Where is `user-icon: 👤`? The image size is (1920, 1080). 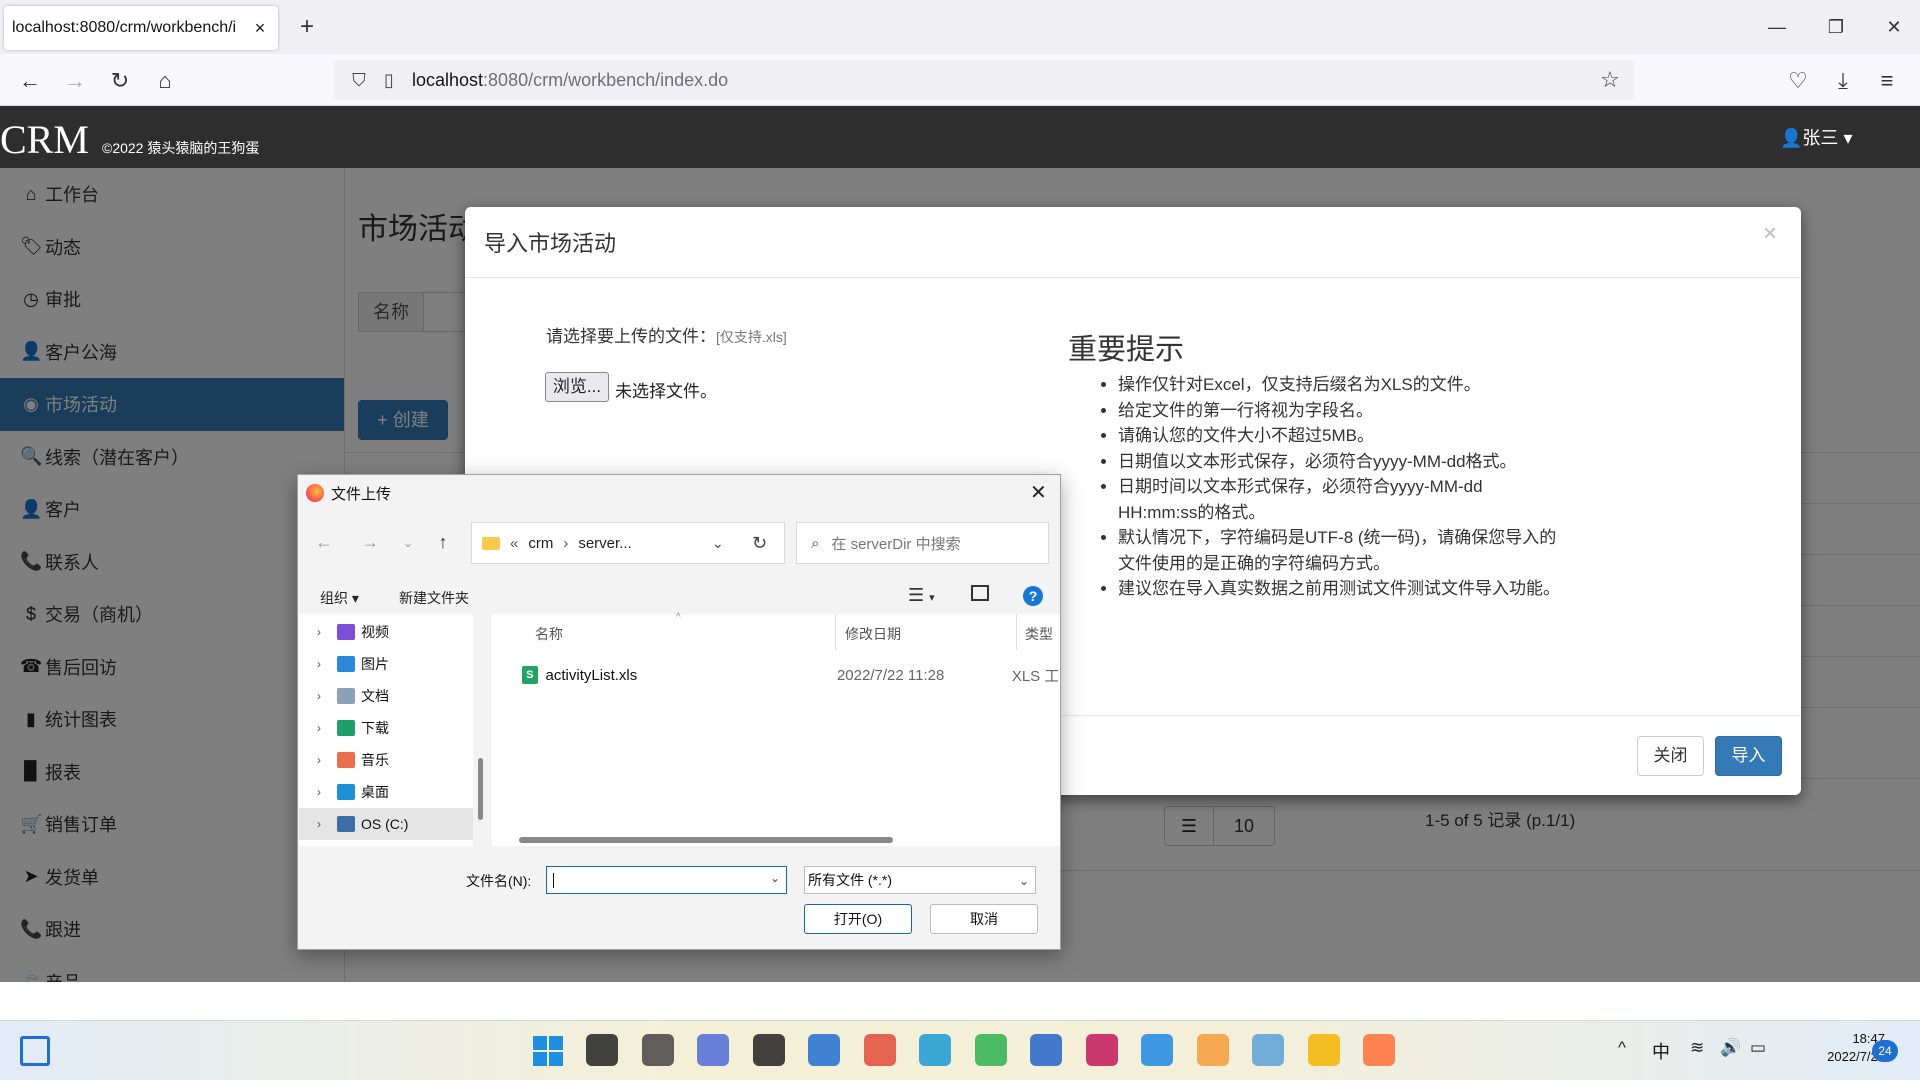
user-icon: 👤 is located at coordinates (1791, 138).